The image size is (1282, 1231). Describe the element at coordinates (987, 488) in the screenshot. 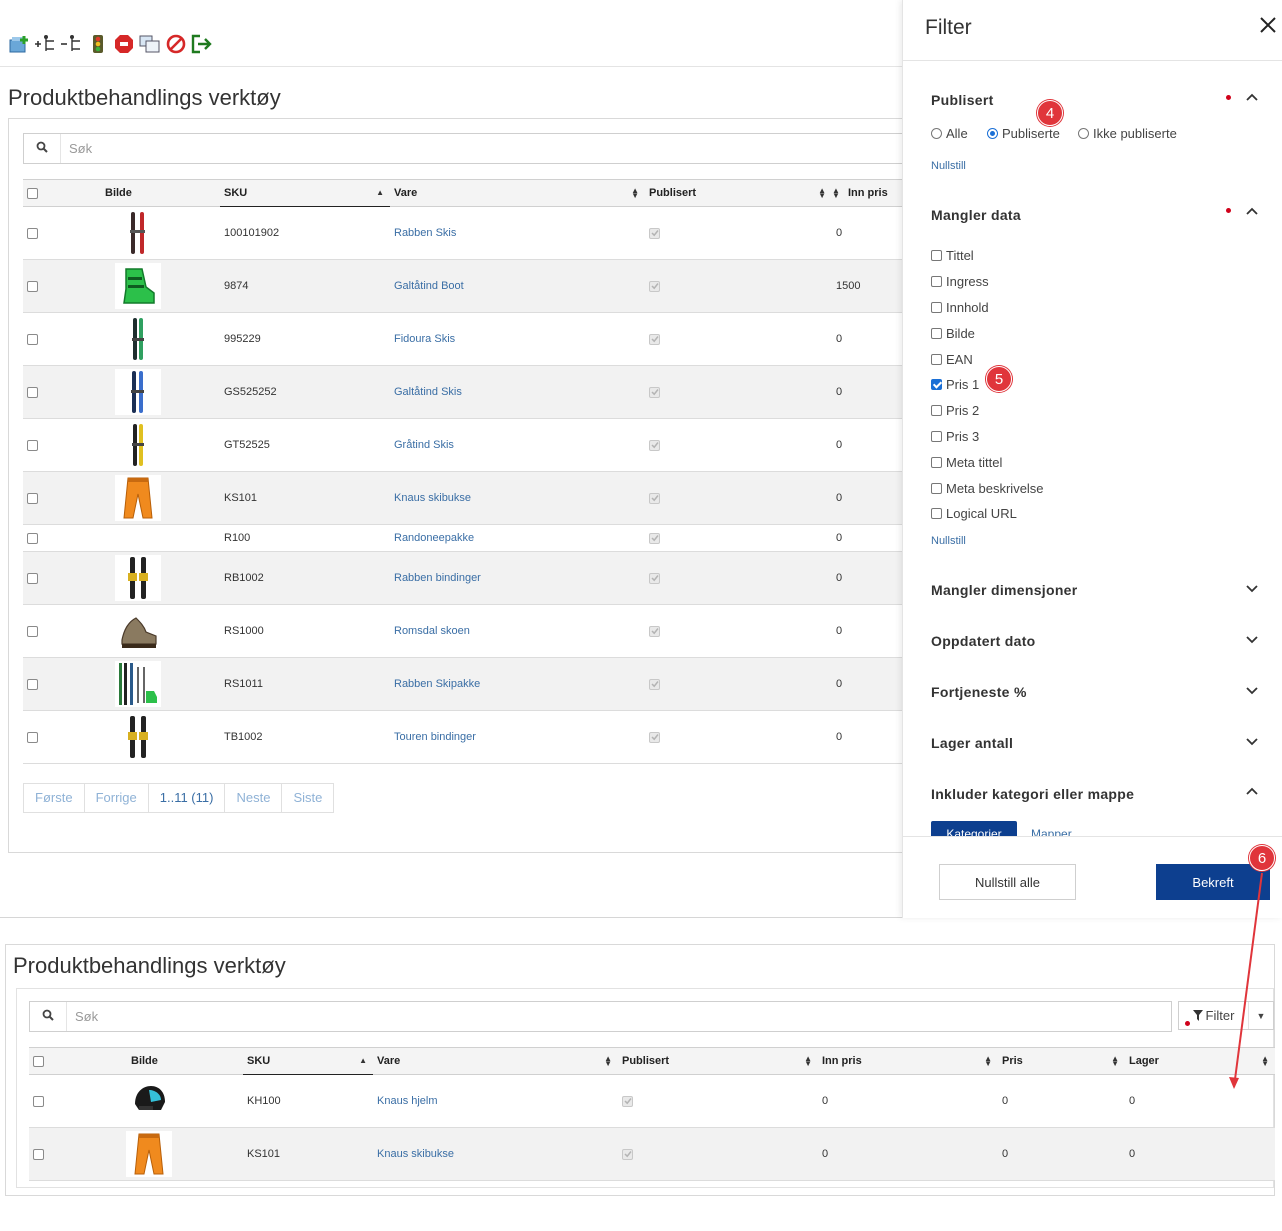

I see `mangler-option: Meta beskrivelse` at that location.